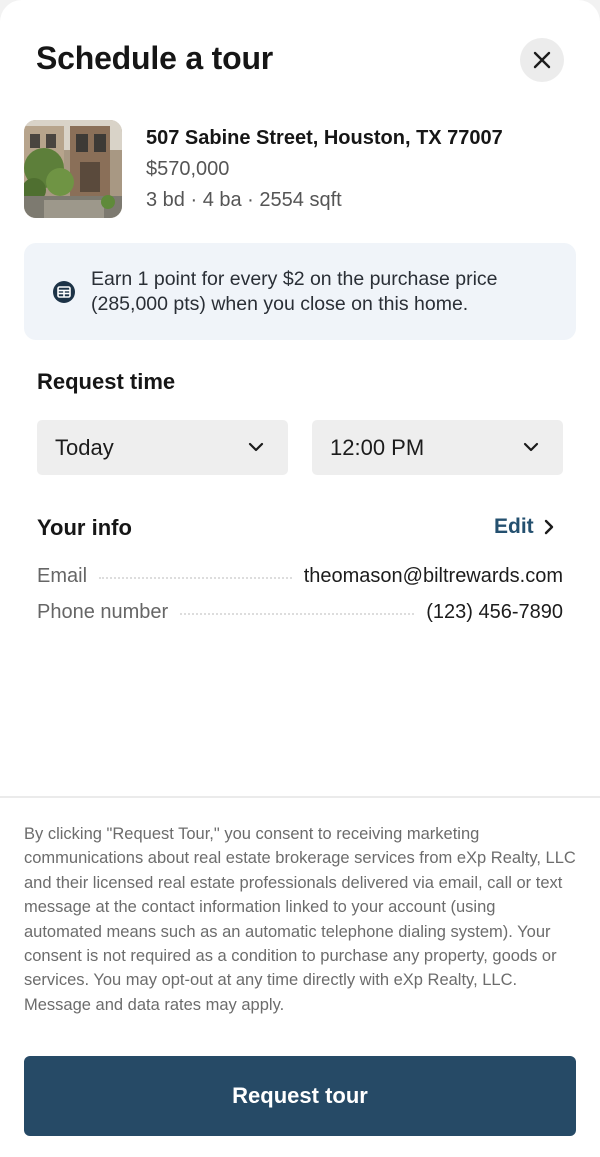 The image size is (600, 1157). Describe the element at coordinates (73, 169) in the screenshot. I see `property-photo` at that location.